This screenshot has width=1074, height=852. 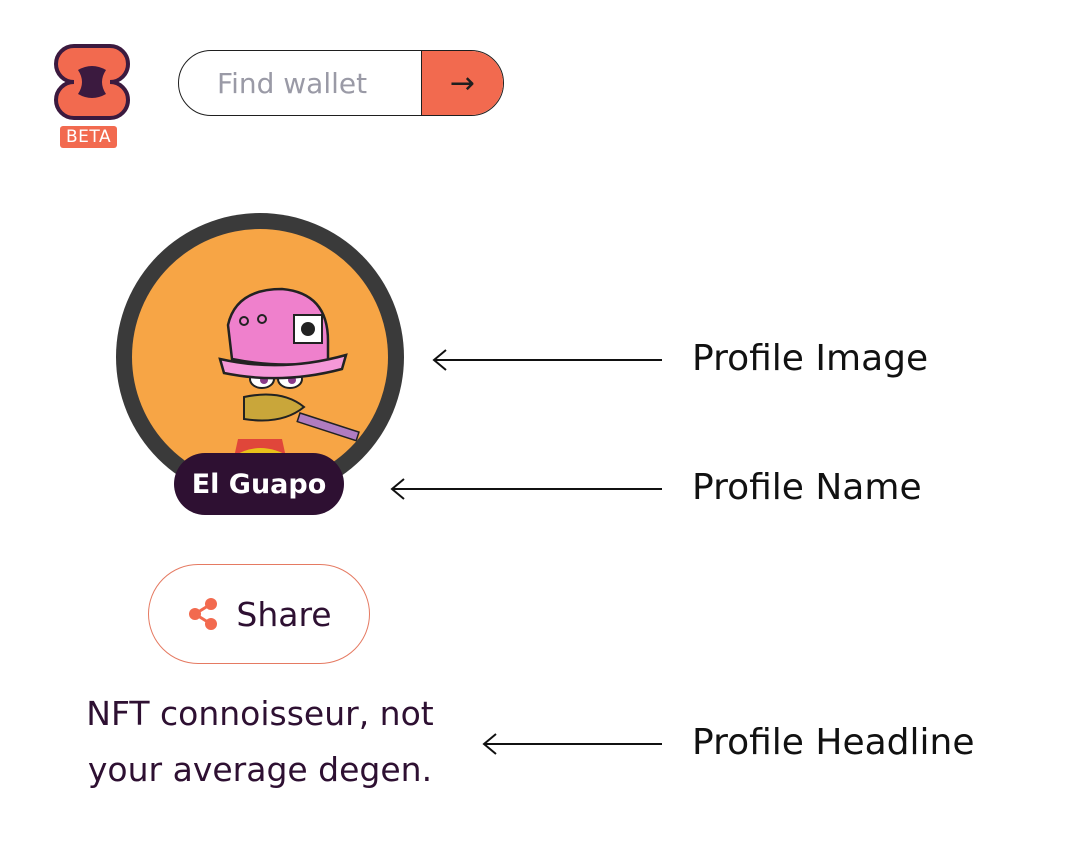 I want to click on logo-icon, so click(x=92, y=82).